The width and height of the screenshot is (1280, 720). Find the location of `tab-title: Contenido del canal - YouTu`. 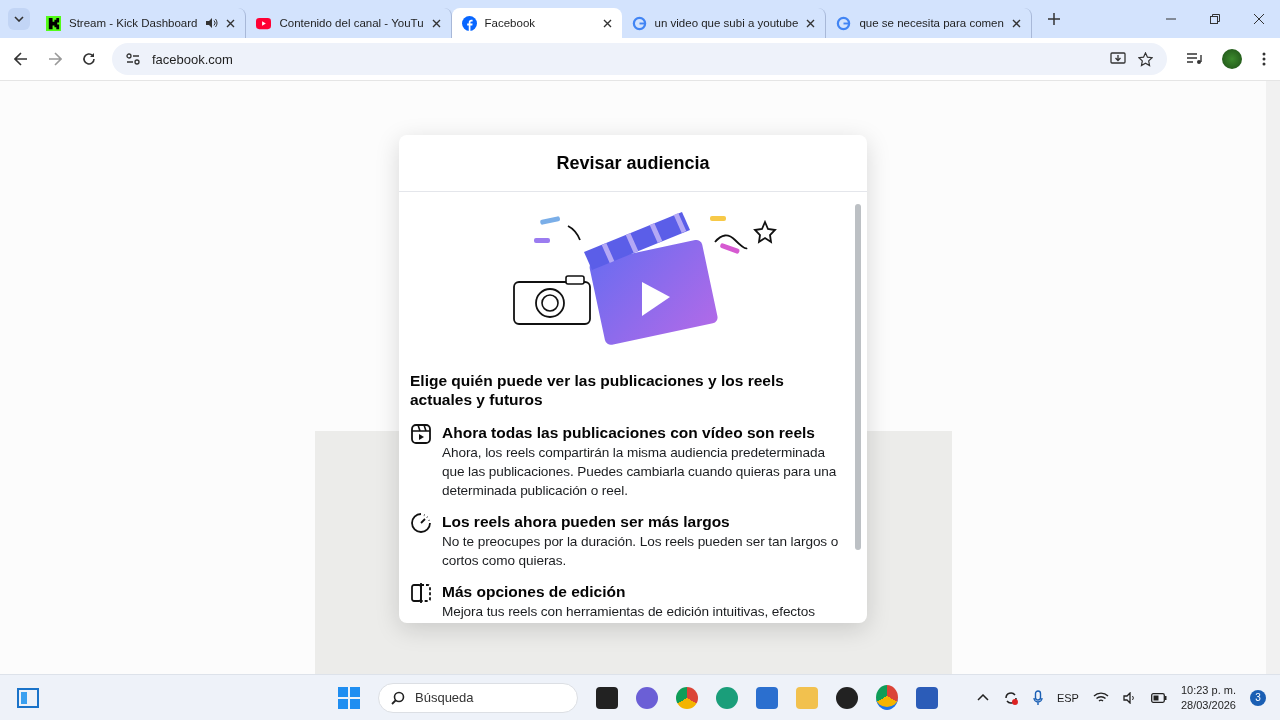

tab-title: Contenido del canal - YouTu is located at coordinates (351, 23).